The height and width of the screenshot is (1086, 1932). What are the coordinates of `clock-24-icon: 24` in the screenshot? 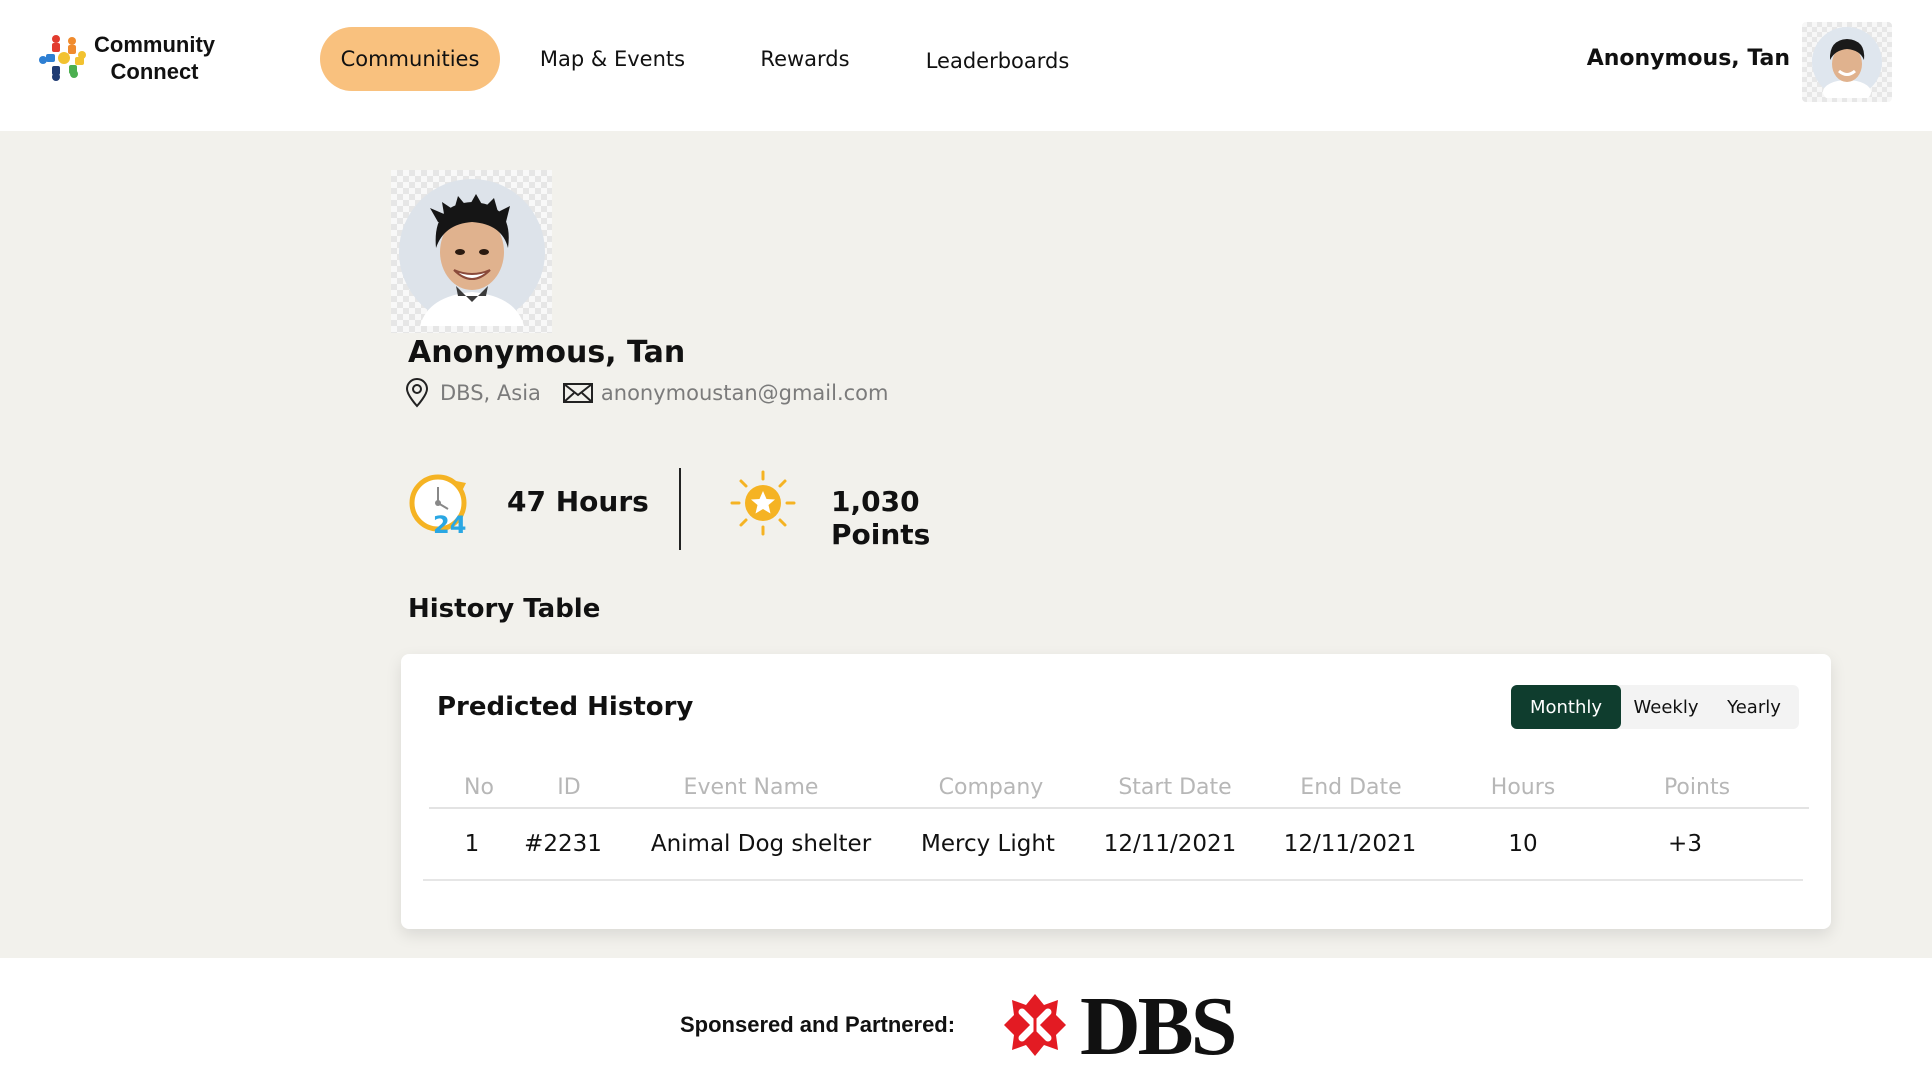 It's located at (440, 507).